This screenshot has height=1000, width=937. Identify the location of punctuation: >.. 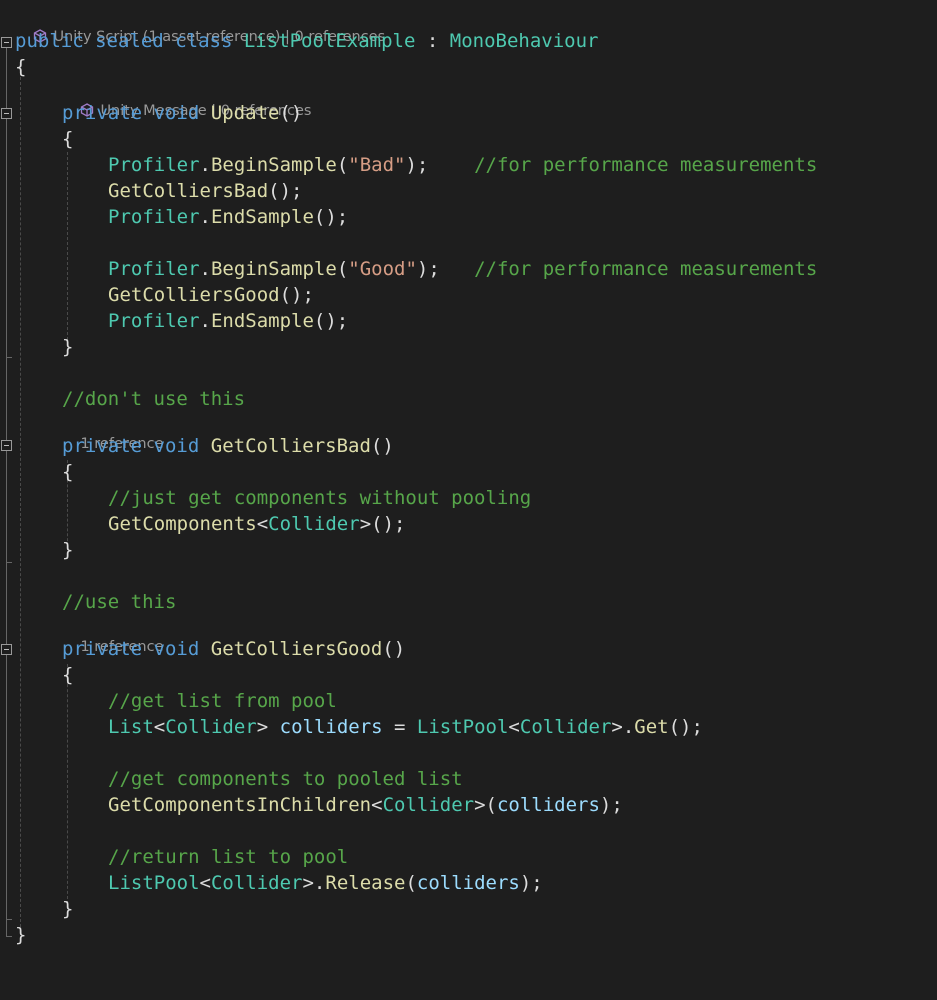
(623, 727).